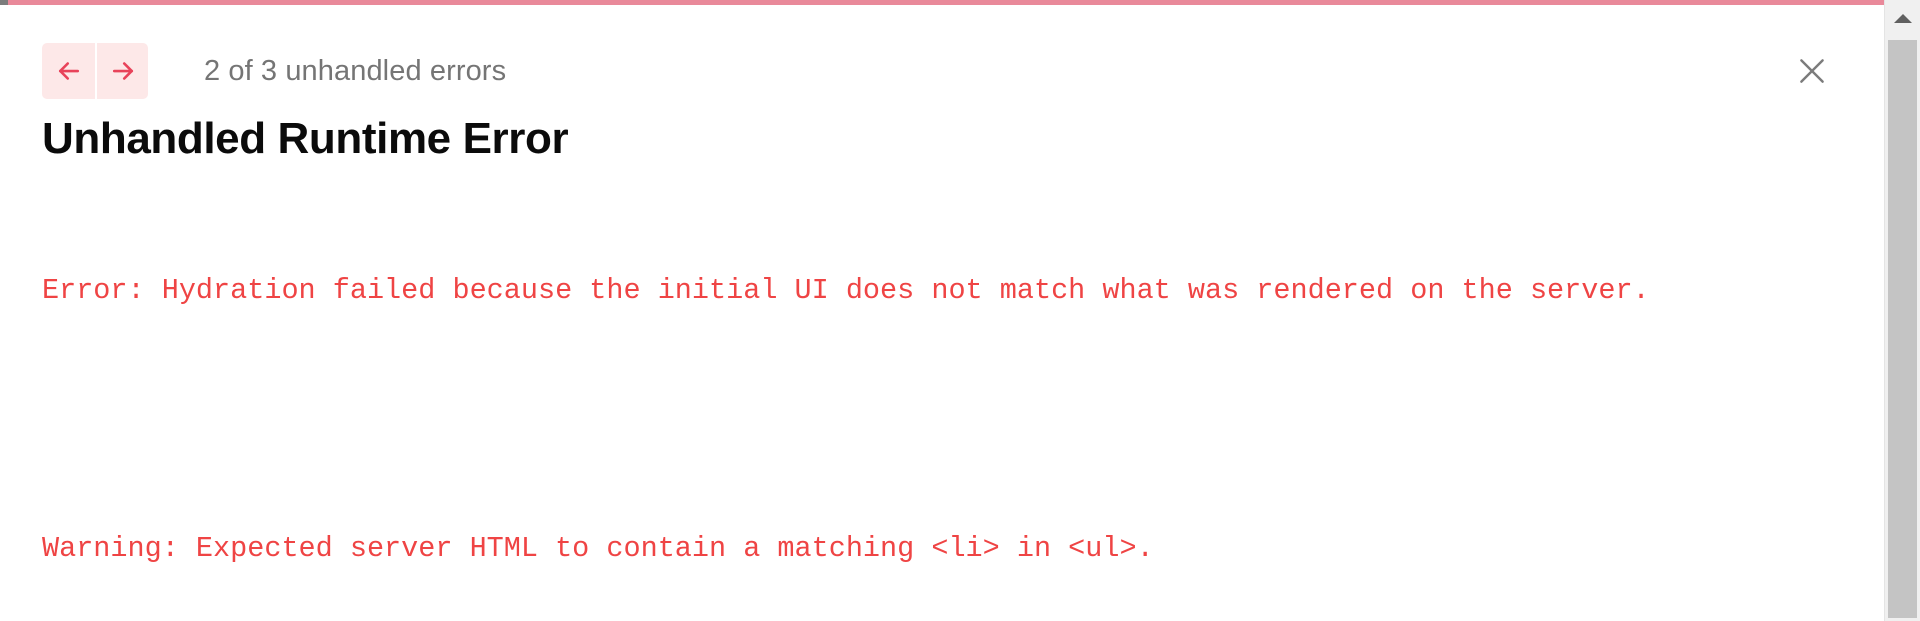 The height and width of the screenshot is (621, 1920). I want to click on arrow-right-icon, so click(123, 71).